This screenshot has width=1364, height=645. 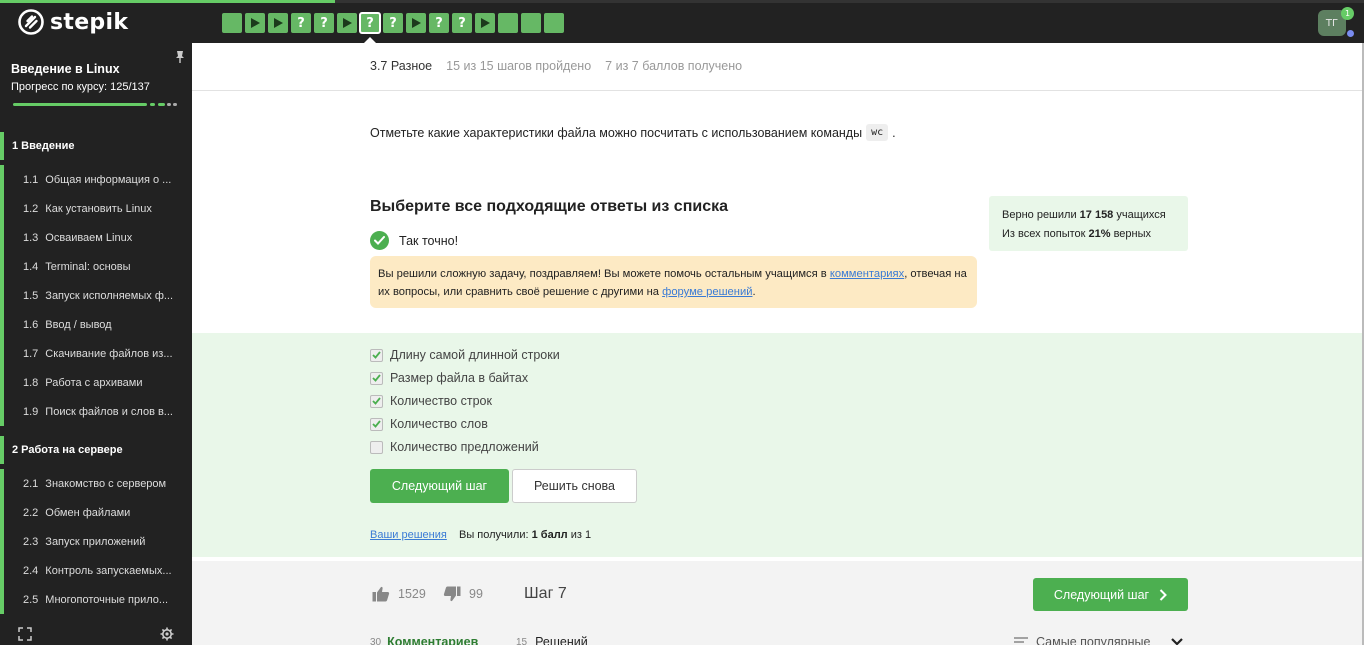 I want to click on your-solutions-link: Ваши решения, so click(x=408, y=535).